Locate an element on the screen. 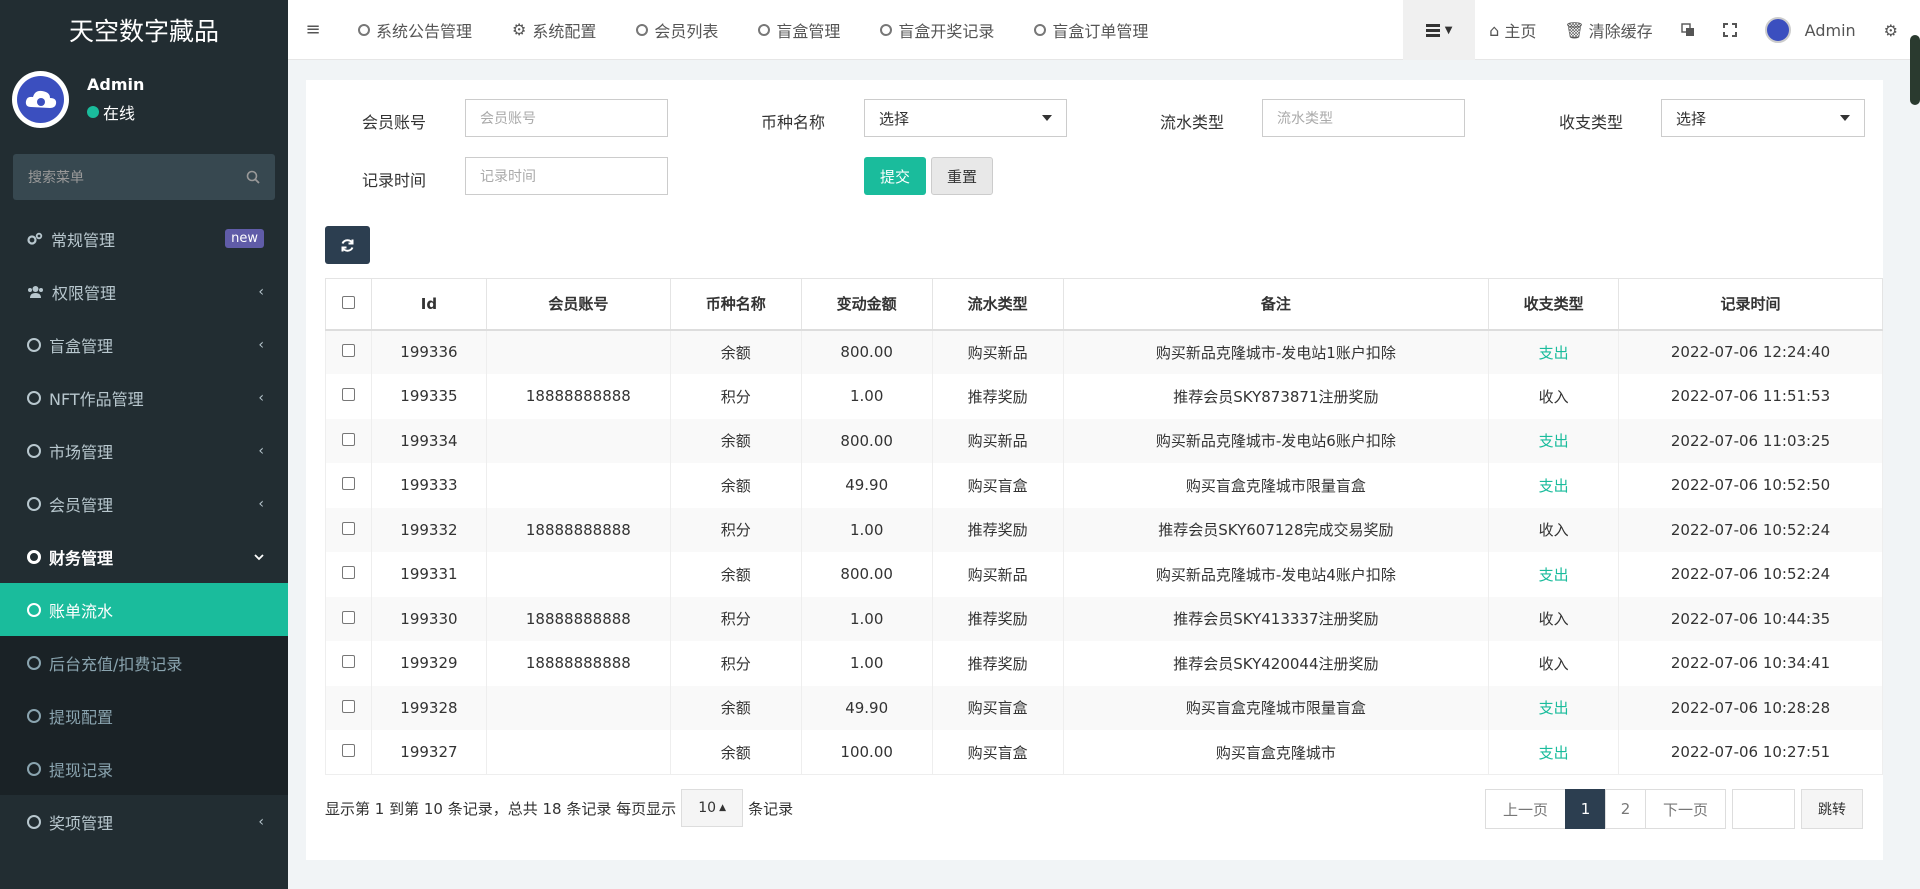 The image size is (1920, 889). col-record-time: 记录时间 is located at coordinates (1750, 304).